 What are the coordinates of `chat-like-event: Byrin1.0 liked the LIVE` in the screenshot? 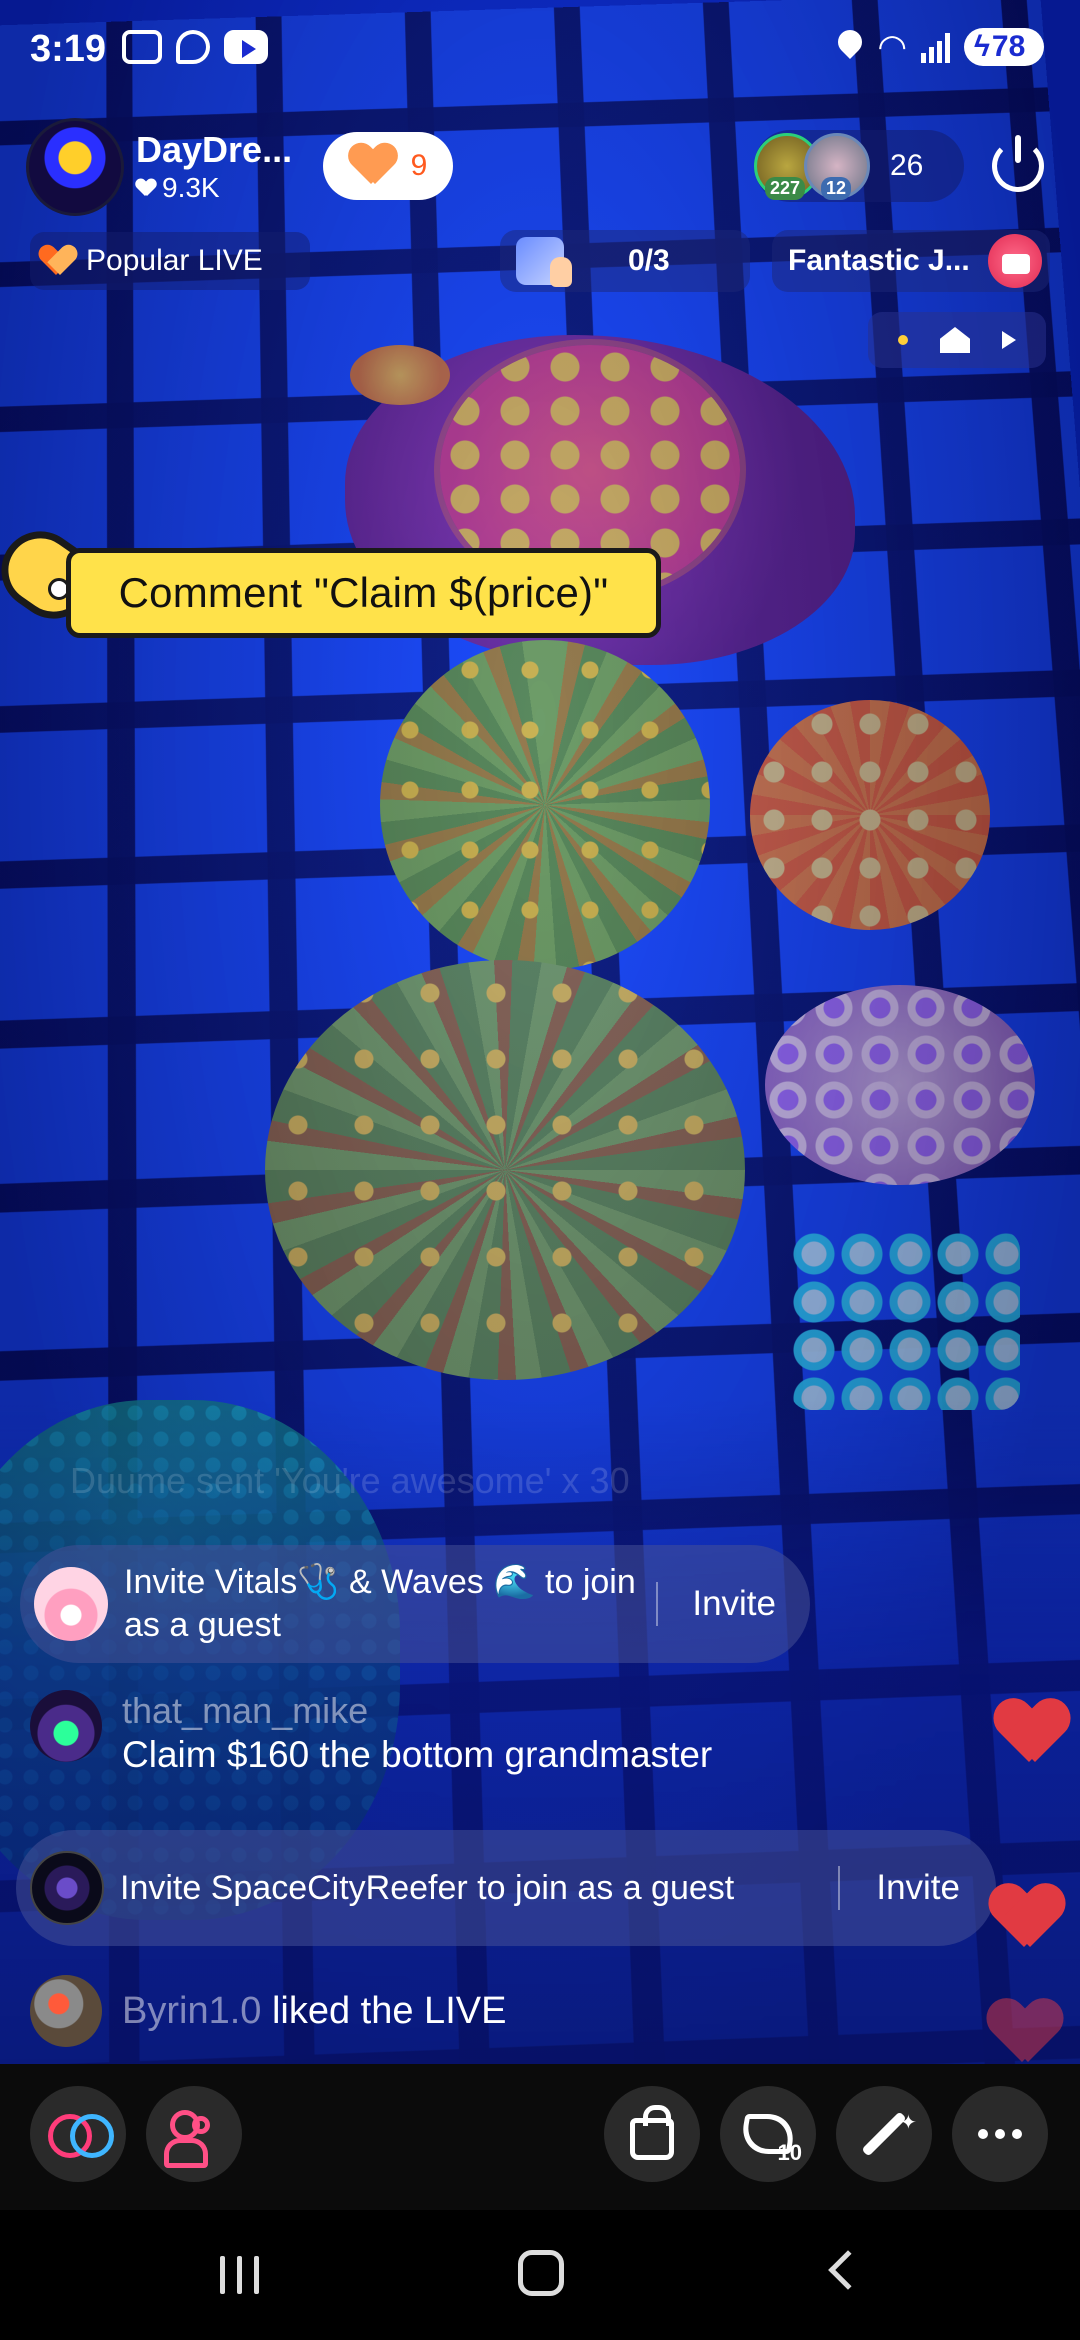 It's located at (268, 2011).